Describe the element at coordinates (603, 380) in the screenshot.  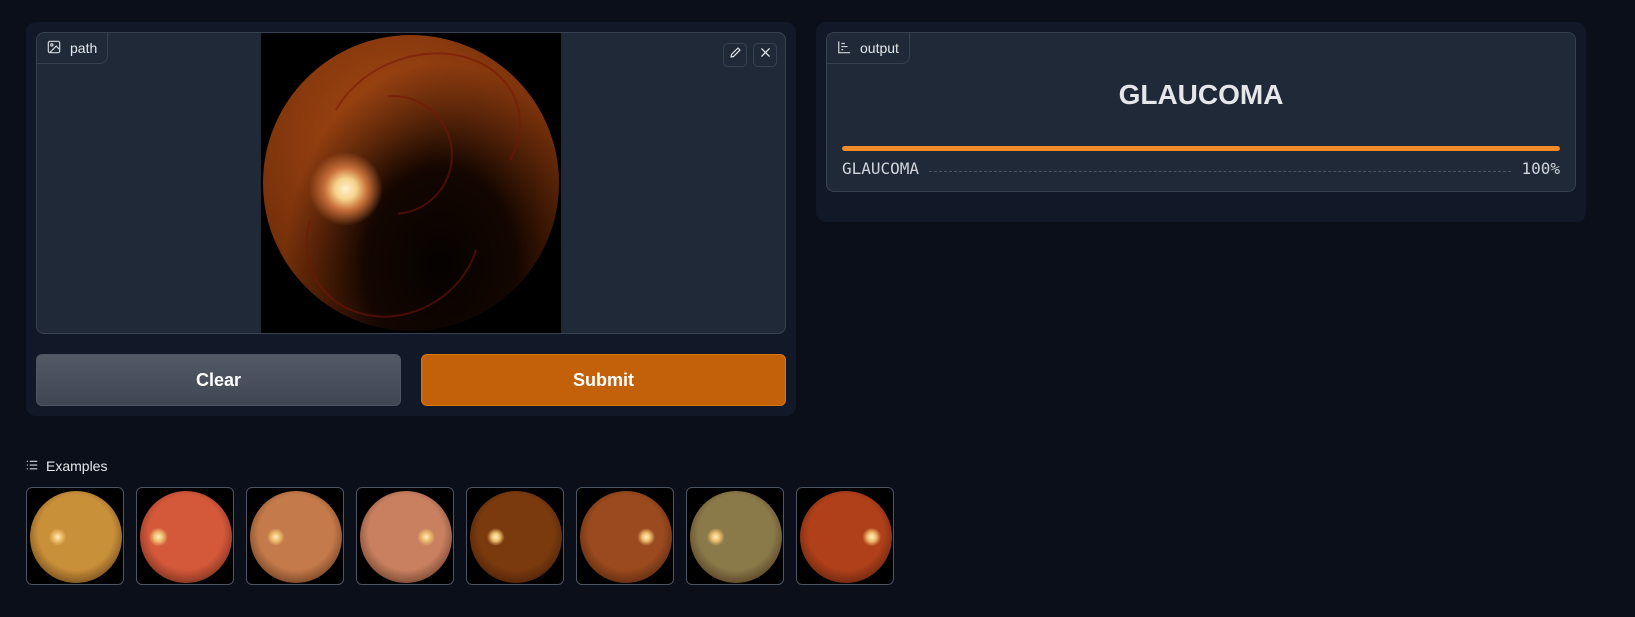
I see `submit-button: Submit` at that location.